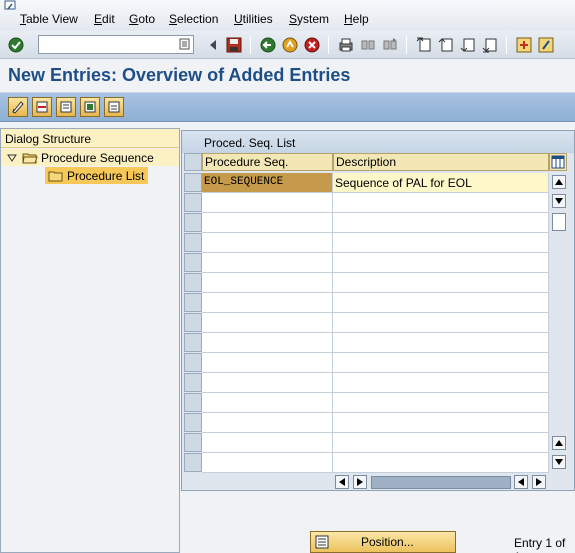 This screenshot has width=575, height=553. Describe the element at coordinates (490, 45) in the screenshot. I see `last-page-icon` at that location.